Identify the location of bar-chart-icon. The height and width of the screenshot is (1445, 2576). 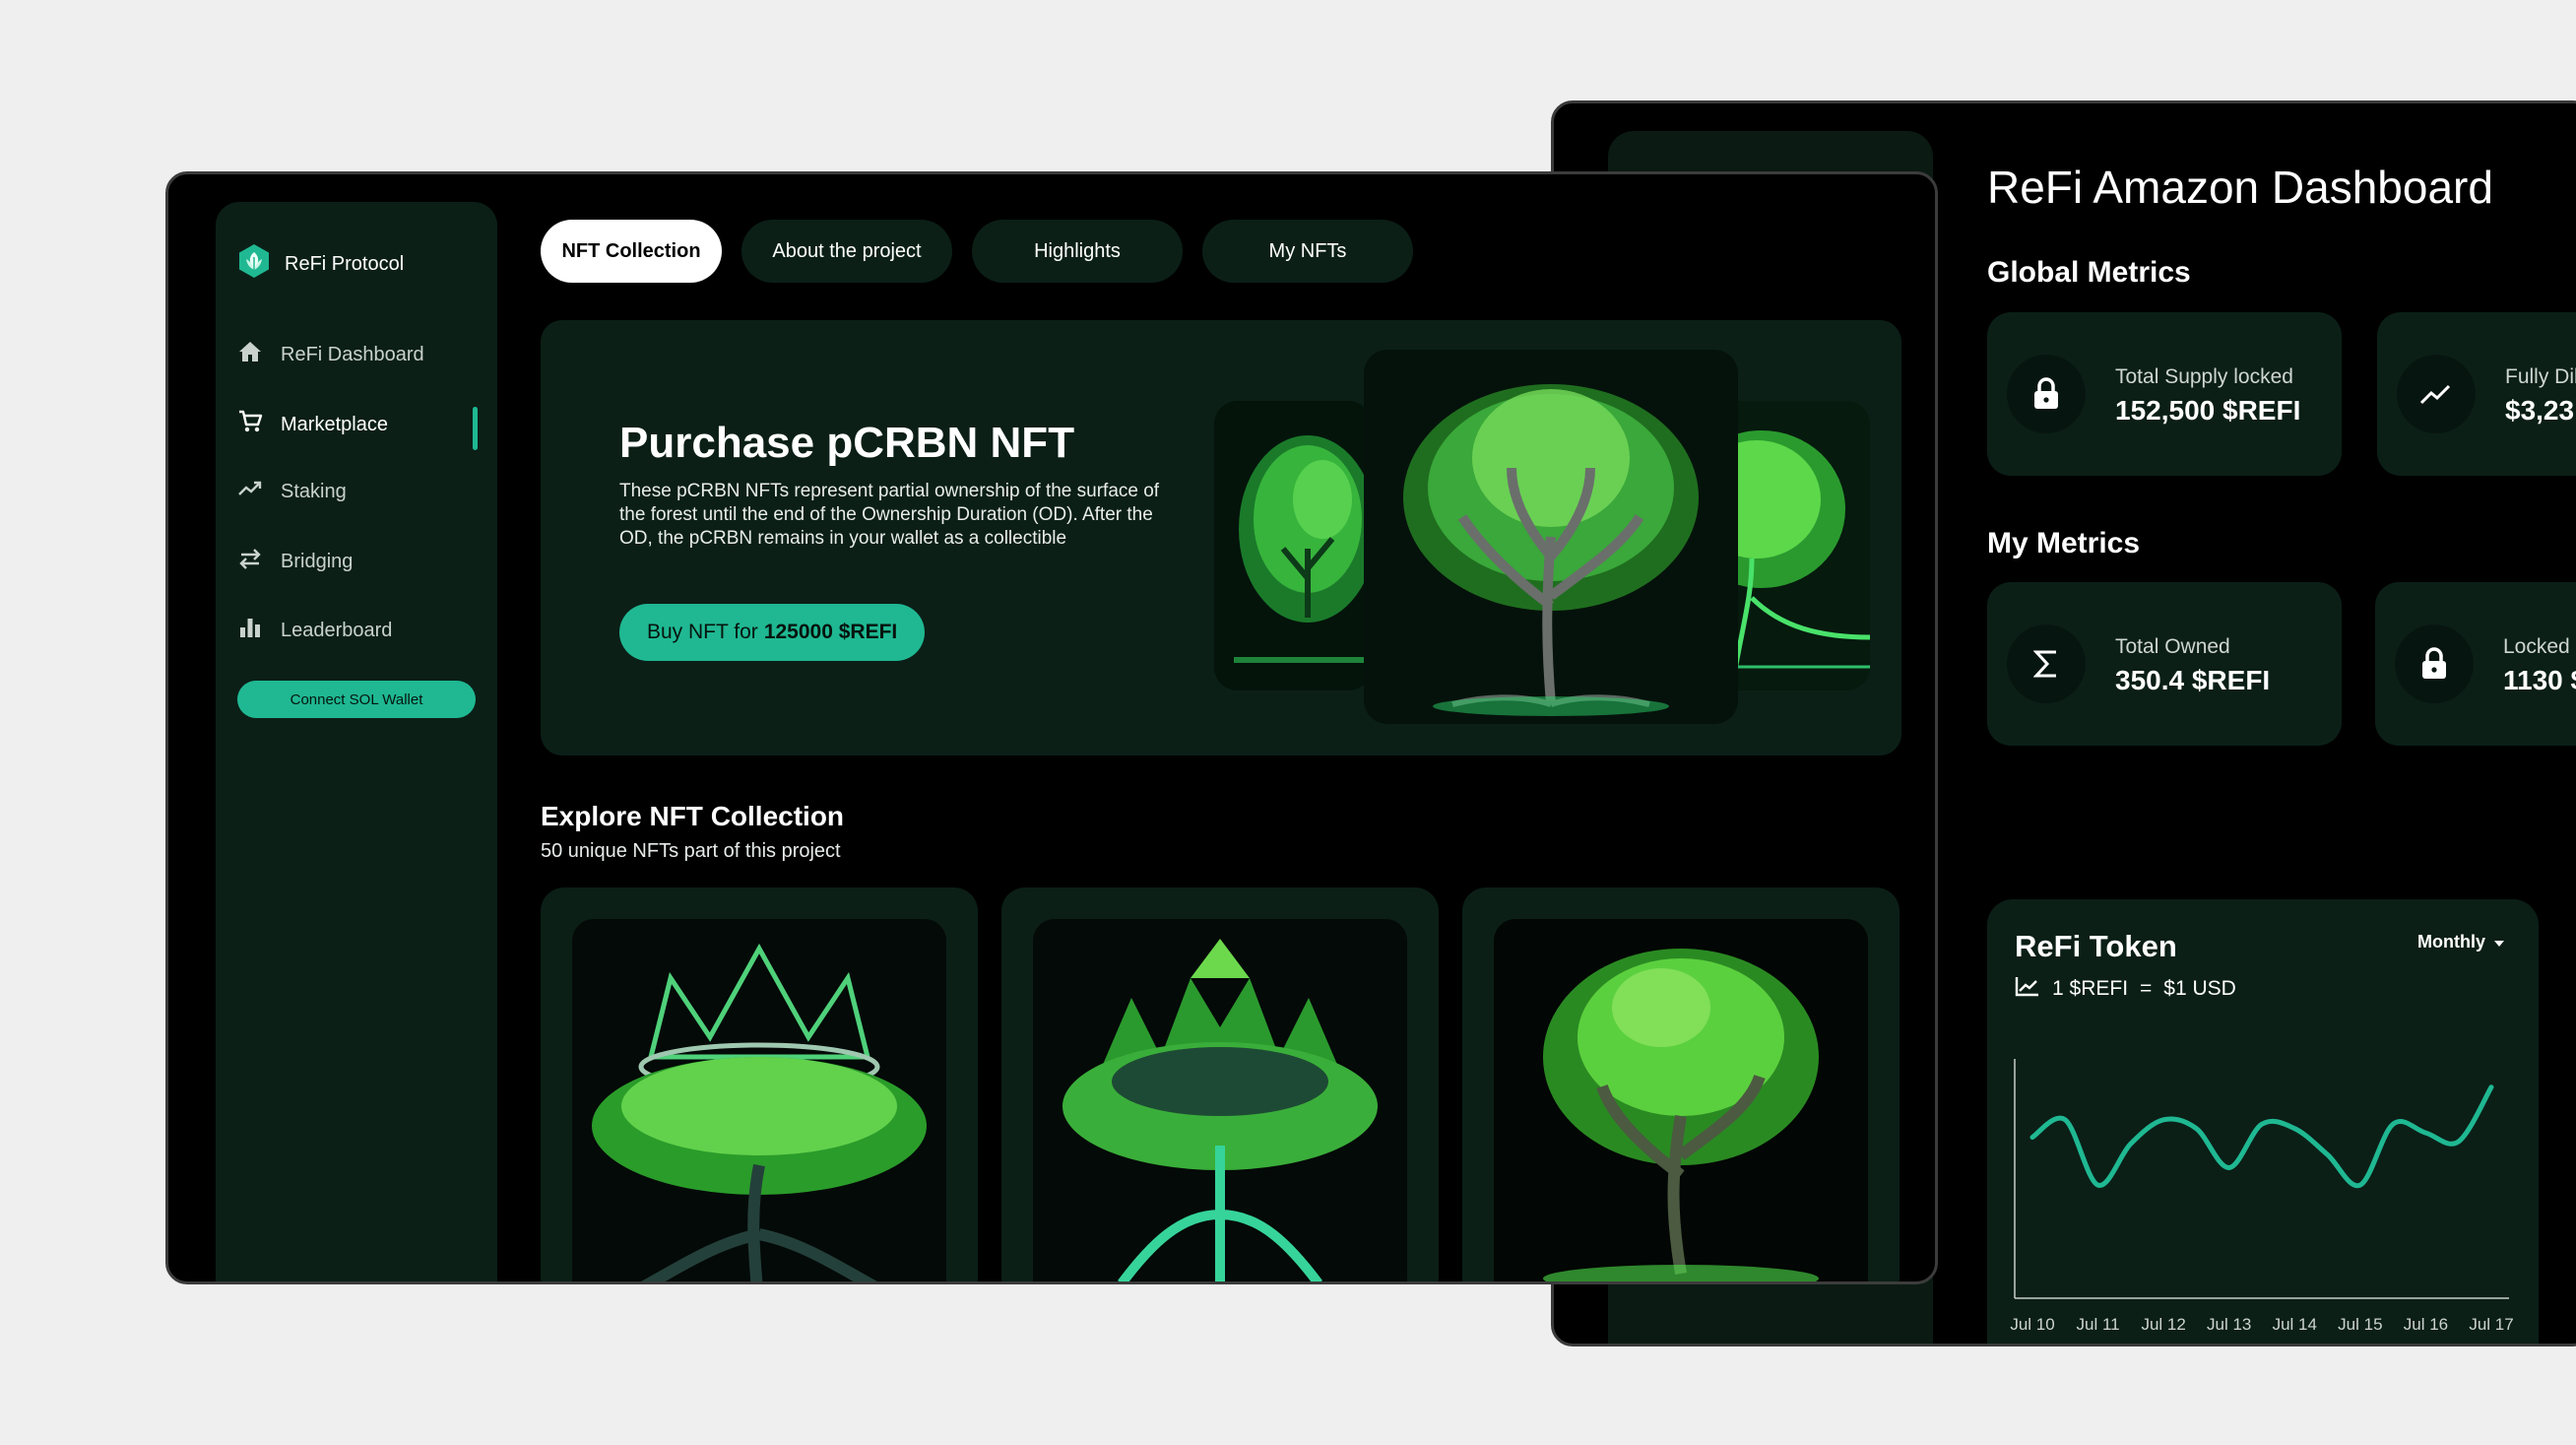
(250, 630).